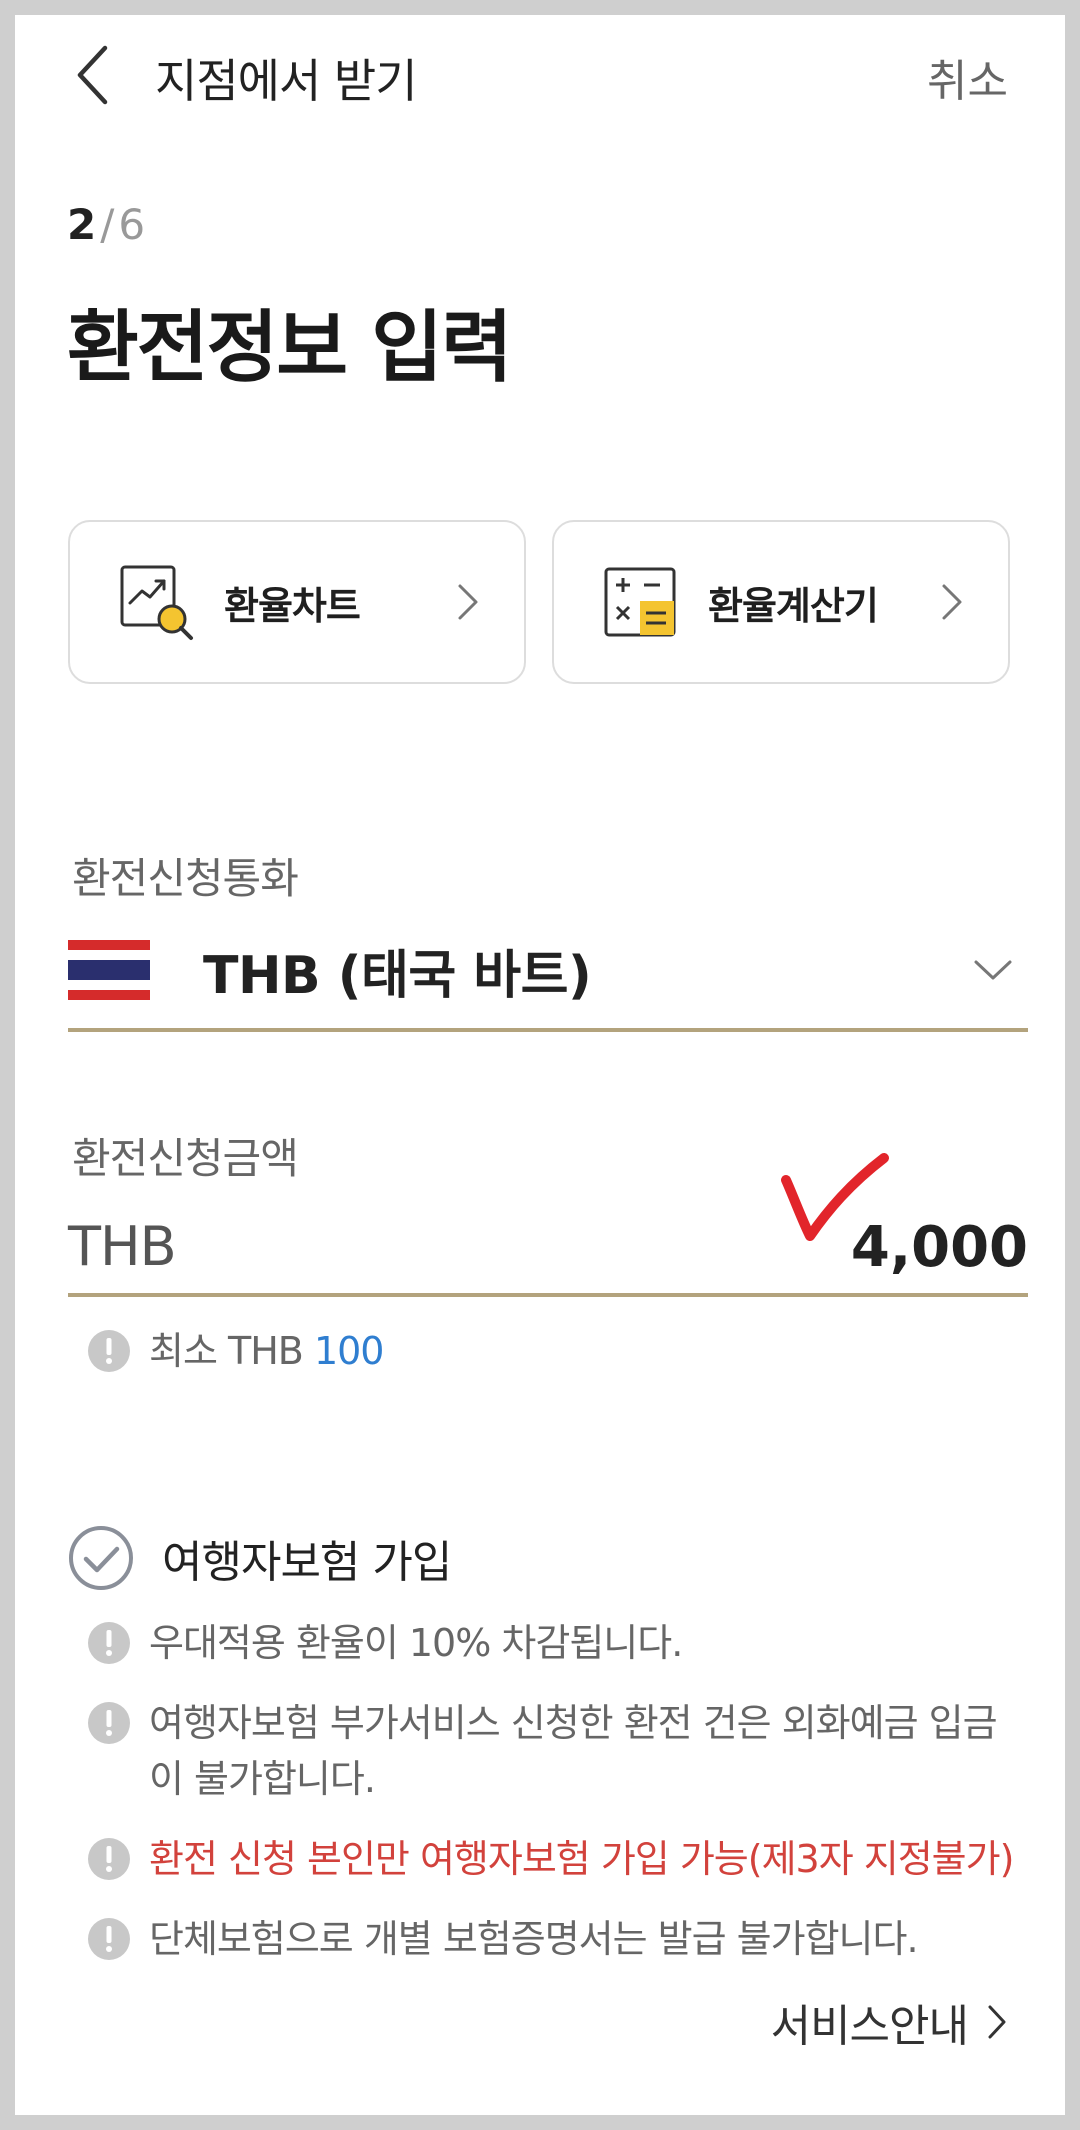 This screenshot has width=1080, height=2130. What do you see at coordinates (548, 1295) in the screenshot?
I see `amount-underline` at bounding box center [548, 1295].